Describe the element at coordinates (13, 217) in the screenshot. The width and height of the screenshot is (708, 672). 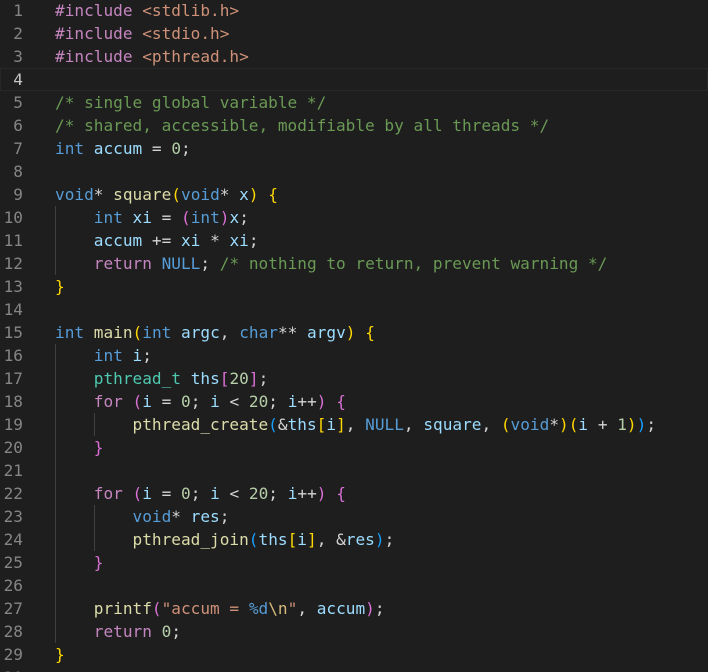
I see `line-number: 10` at that location.